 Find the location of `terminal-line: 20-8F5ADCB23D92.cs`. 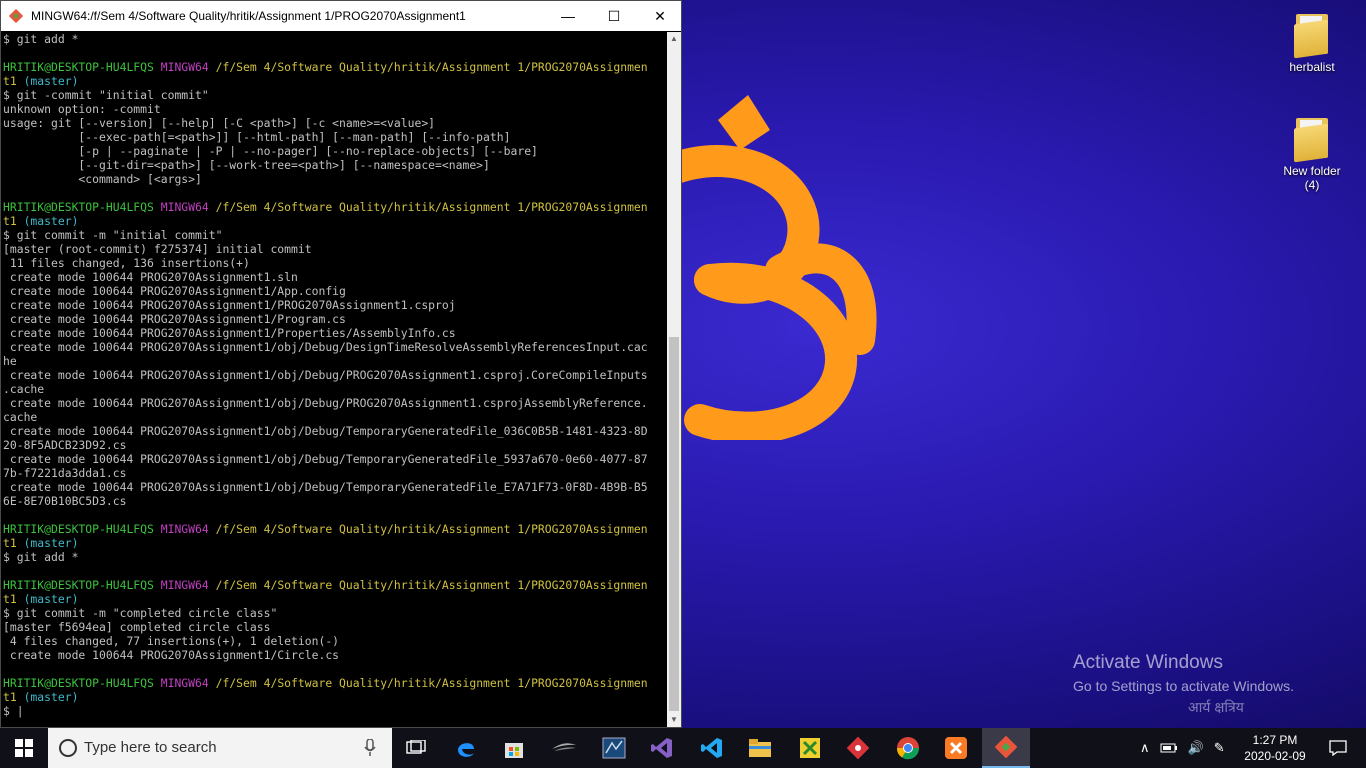

terminal-line: 20-8F5ADCB23D92.cs is located at coordinates (335, 445).